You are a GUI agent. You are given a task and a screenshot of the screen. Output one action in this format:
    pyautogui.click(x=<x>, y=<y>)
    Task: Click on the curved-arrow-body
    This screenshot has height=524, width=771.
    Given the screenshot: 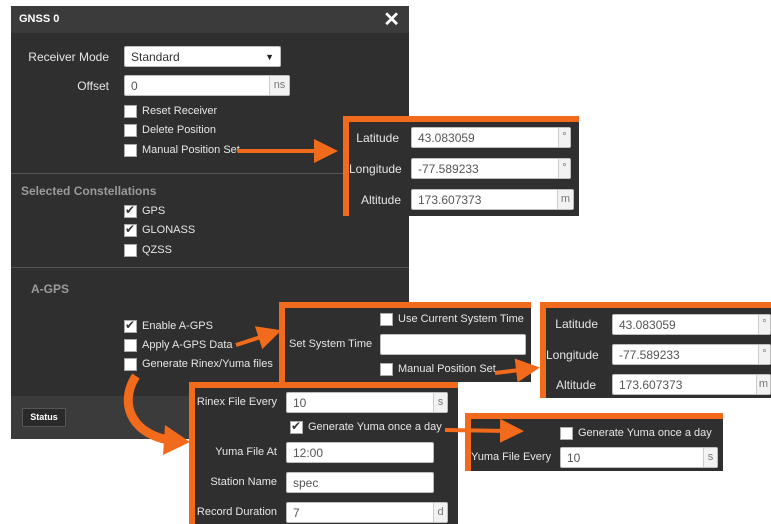 What is the action you would take?
    pyautogui.click(x=146, y=409)
    